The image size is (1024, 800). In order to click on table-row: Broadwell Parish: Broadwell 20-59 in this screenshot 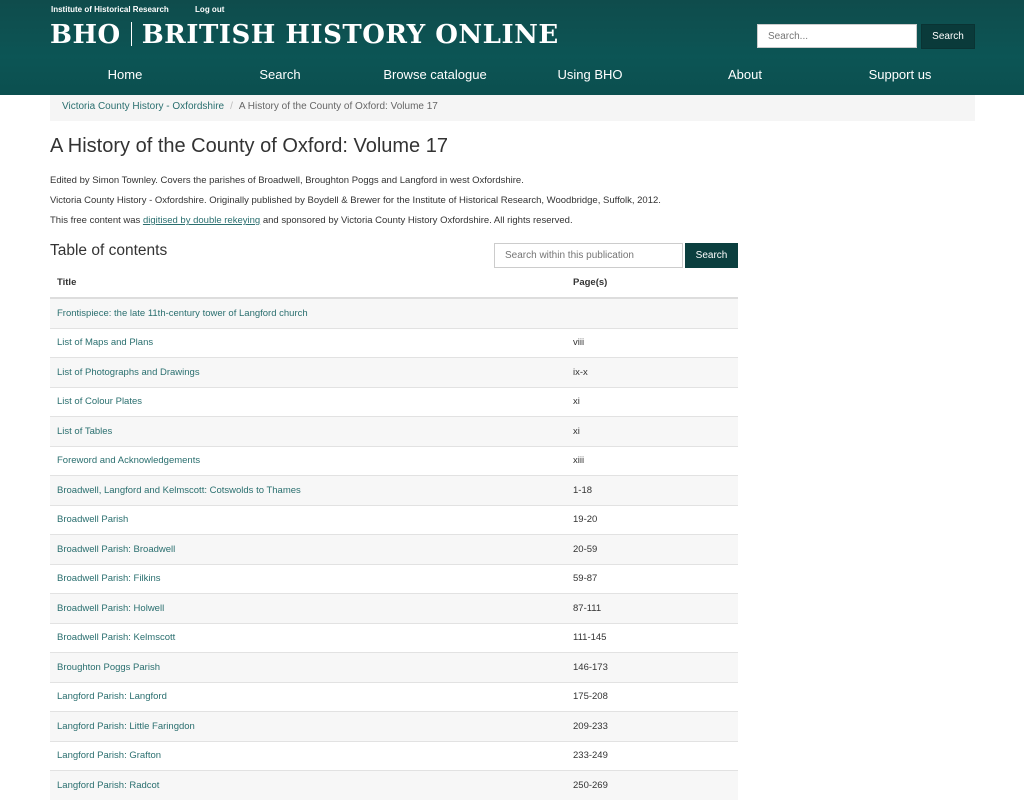, I will do `click(394, 549)`.